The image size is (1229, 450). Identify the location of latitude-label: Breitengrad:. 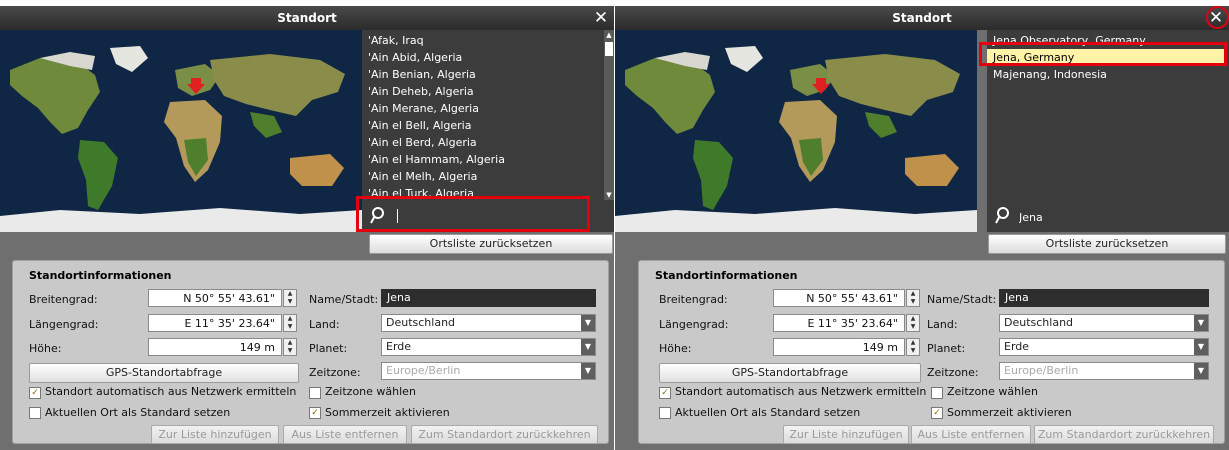
(63, 299).